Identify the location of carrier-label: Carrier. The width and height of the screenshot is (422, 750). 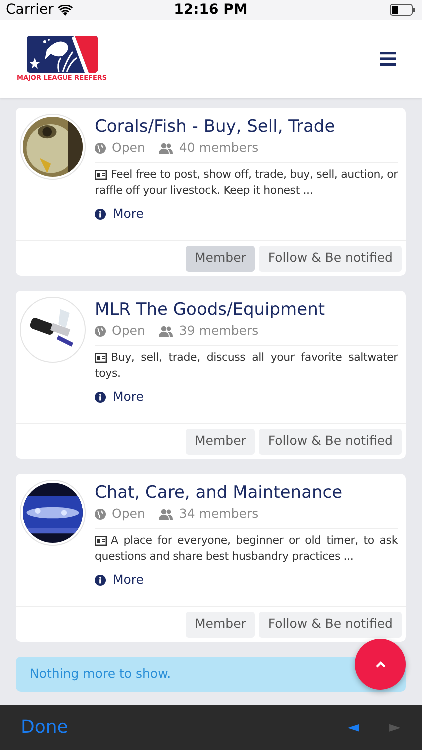
(30, 10).